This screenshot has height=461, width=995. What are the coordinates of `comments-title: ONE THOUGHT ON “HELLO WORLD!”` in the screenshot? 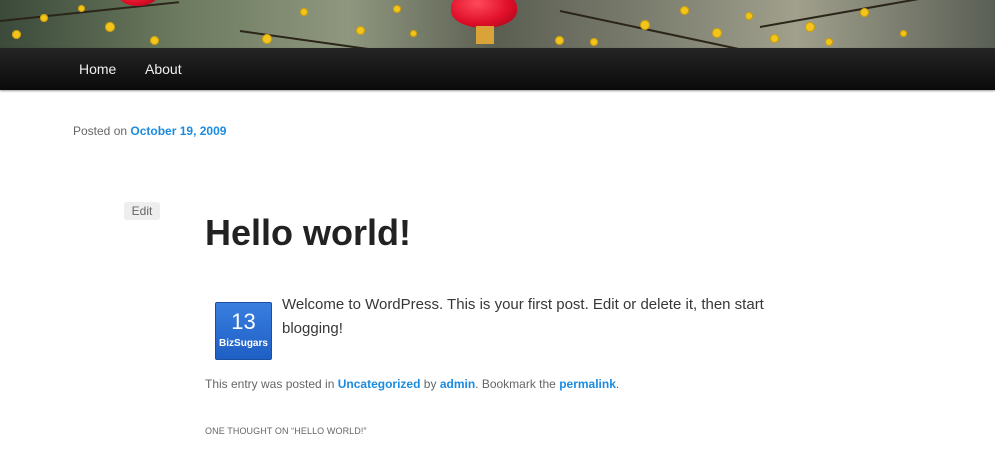 It's located at (286, 431).